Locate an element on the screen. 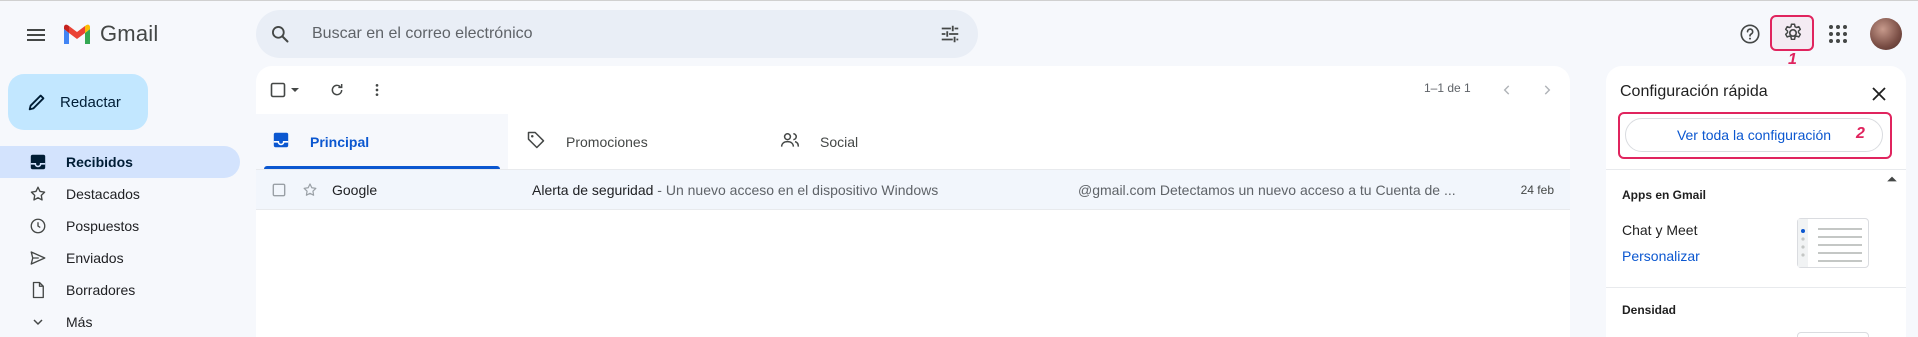  refresh-button is located at coordinates (337, 90).